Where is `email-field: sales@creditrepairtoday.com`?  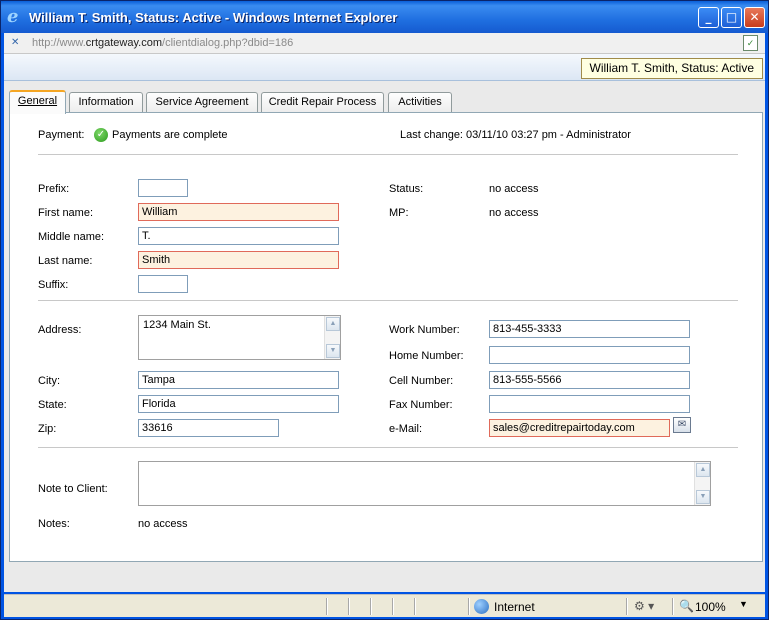 email-field: sales@creditrepairtoday.com is located at coordinates (579, 428).